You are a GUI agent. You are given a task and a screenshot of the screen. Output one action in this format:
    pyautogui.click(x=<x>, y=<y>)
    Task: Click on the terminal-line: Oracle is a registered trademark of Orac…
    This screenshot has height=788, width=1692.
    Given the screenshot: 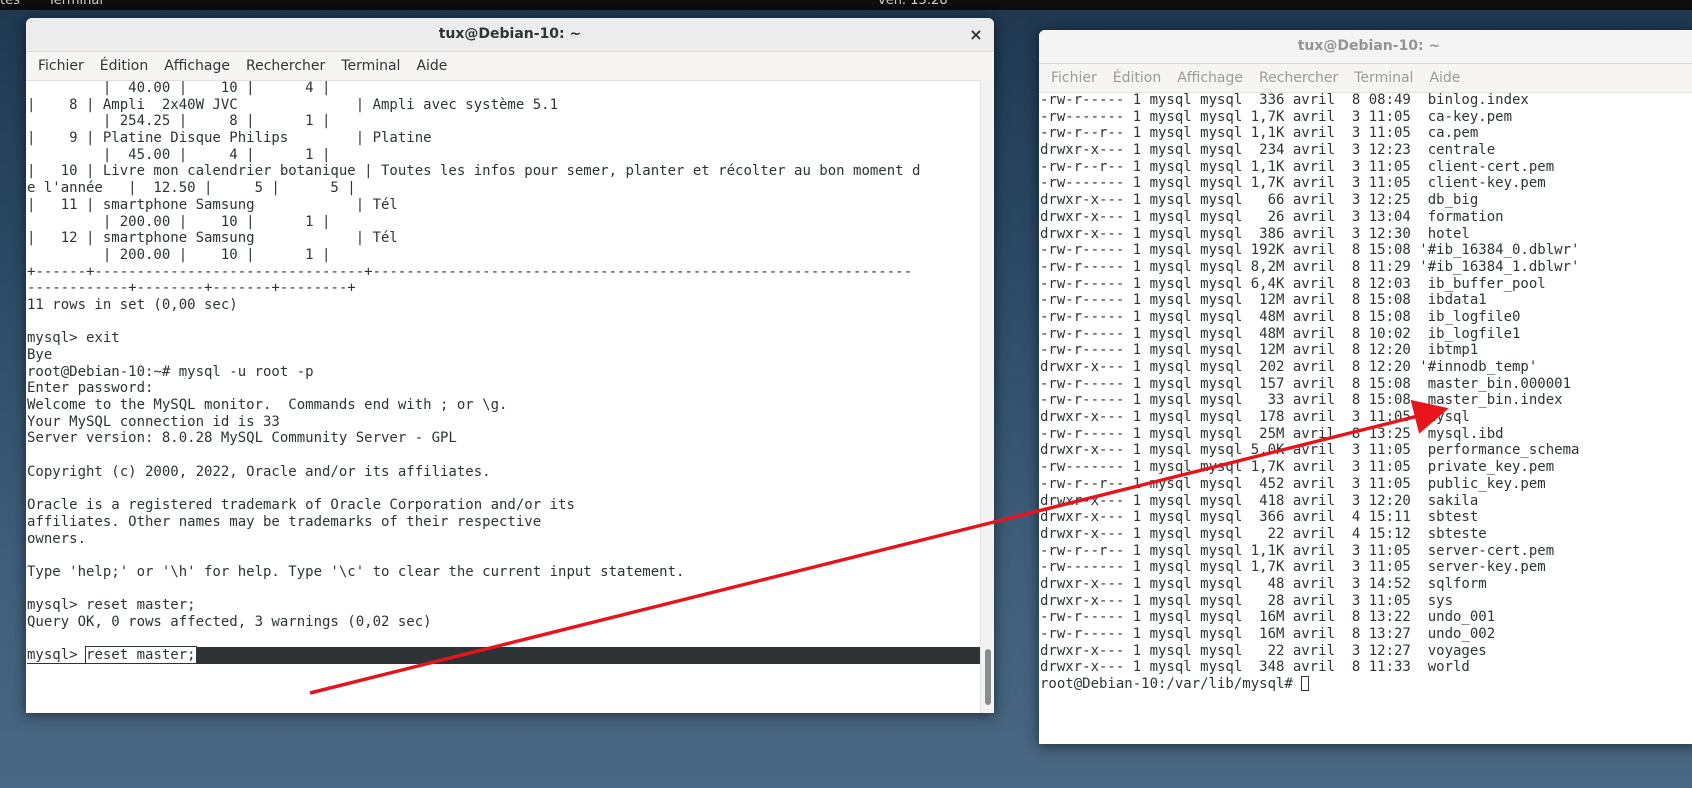 What is the action you would take?
    pyautogui.click(x=301, y=505)
    